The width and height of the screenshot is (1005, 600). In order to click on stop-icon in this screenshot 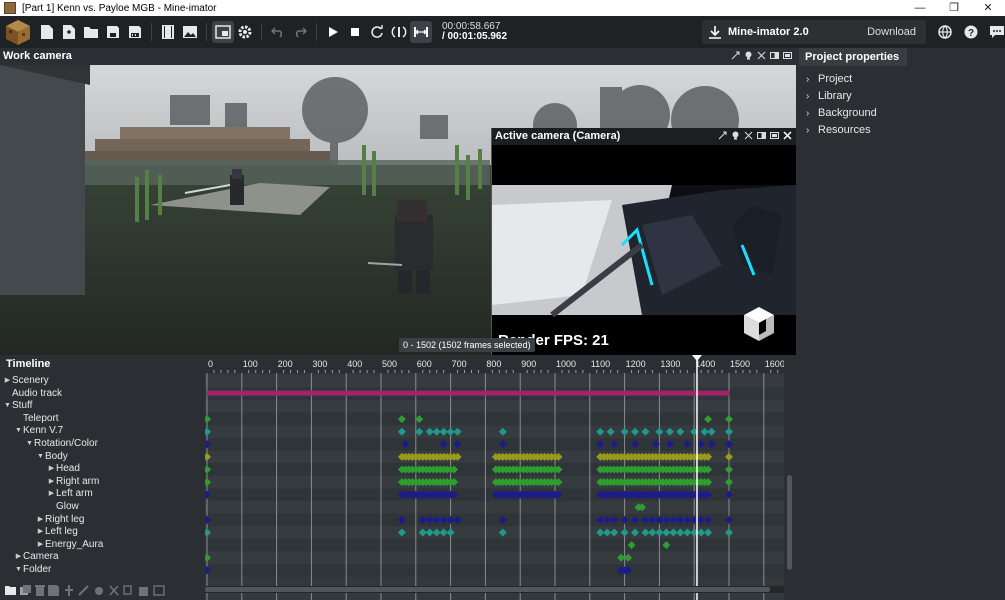, I will do `click(355, 32)`.